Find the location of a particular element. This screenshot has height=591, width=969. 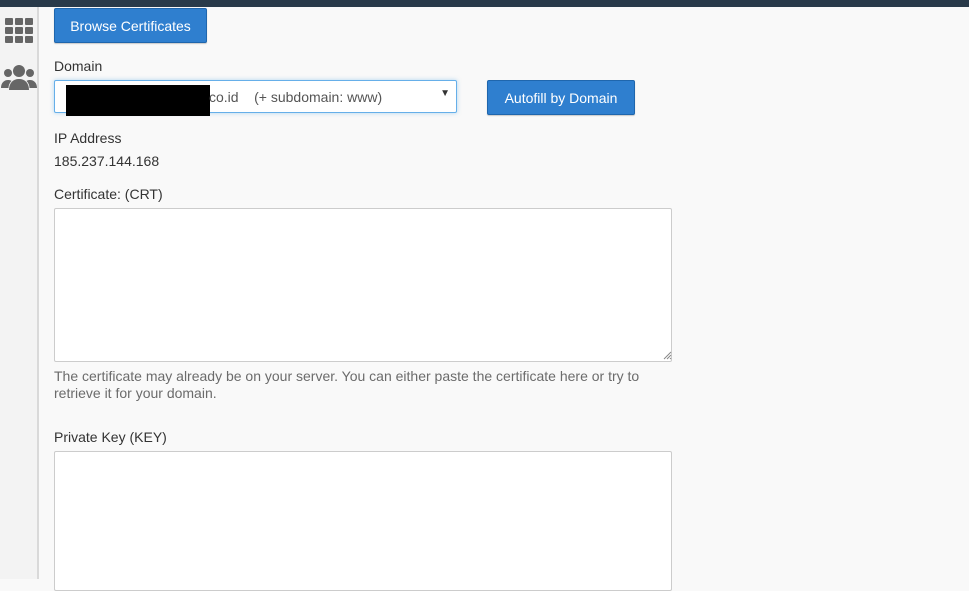

resize-handle-icon is located at coordinates (667, 355).